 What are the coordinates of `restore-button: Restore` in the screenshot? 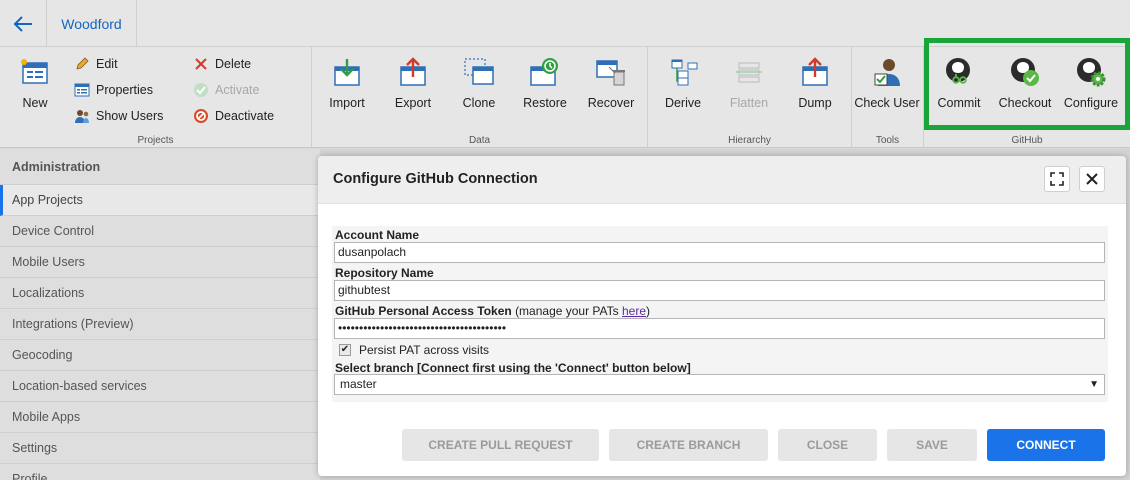 It's located at (545, 85).